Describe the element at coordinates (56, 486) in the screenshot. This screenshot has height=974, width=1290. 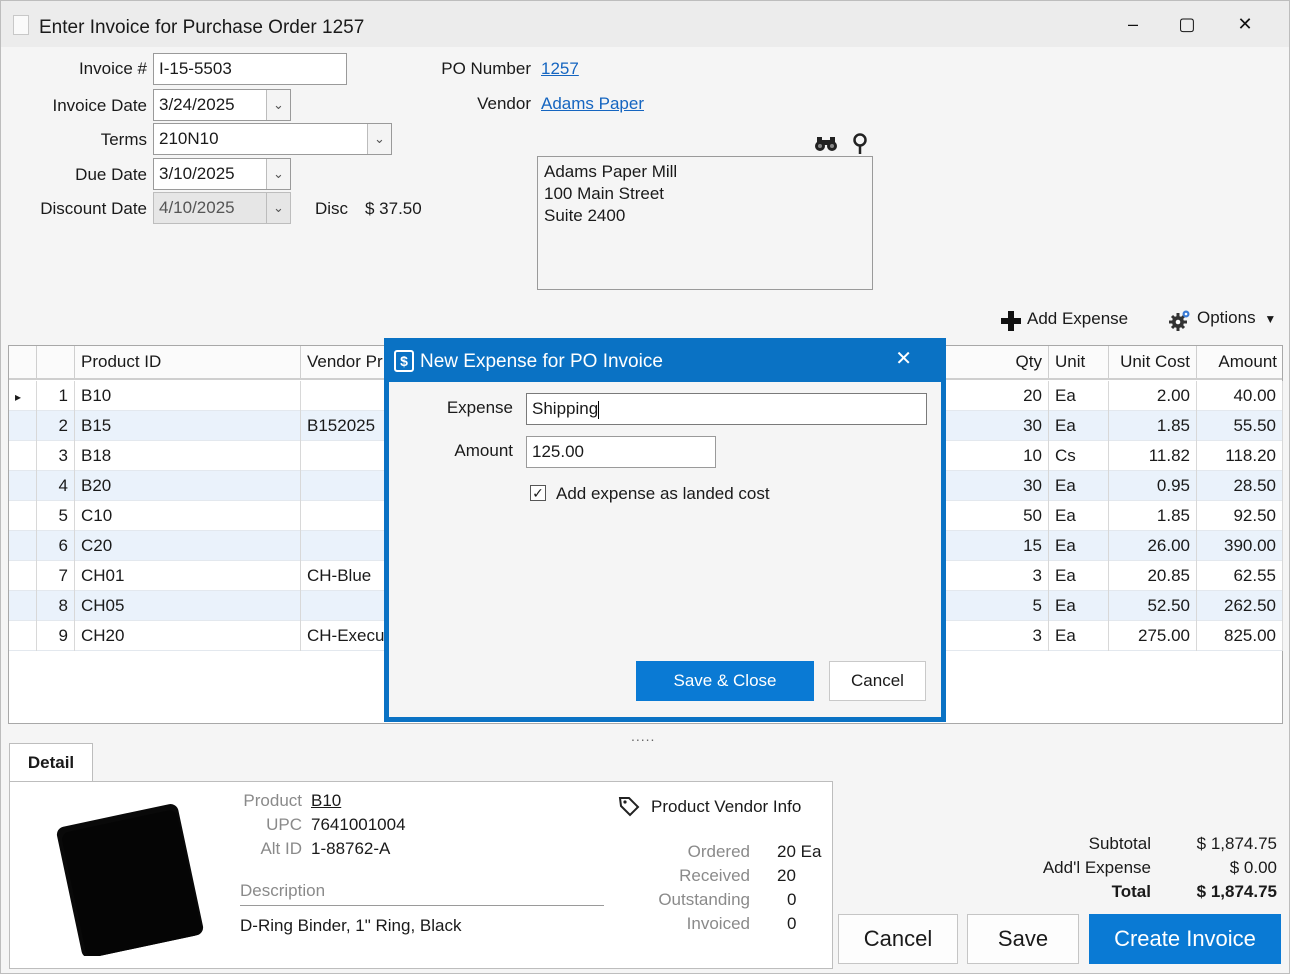
I see `row-number: 4` at that location.